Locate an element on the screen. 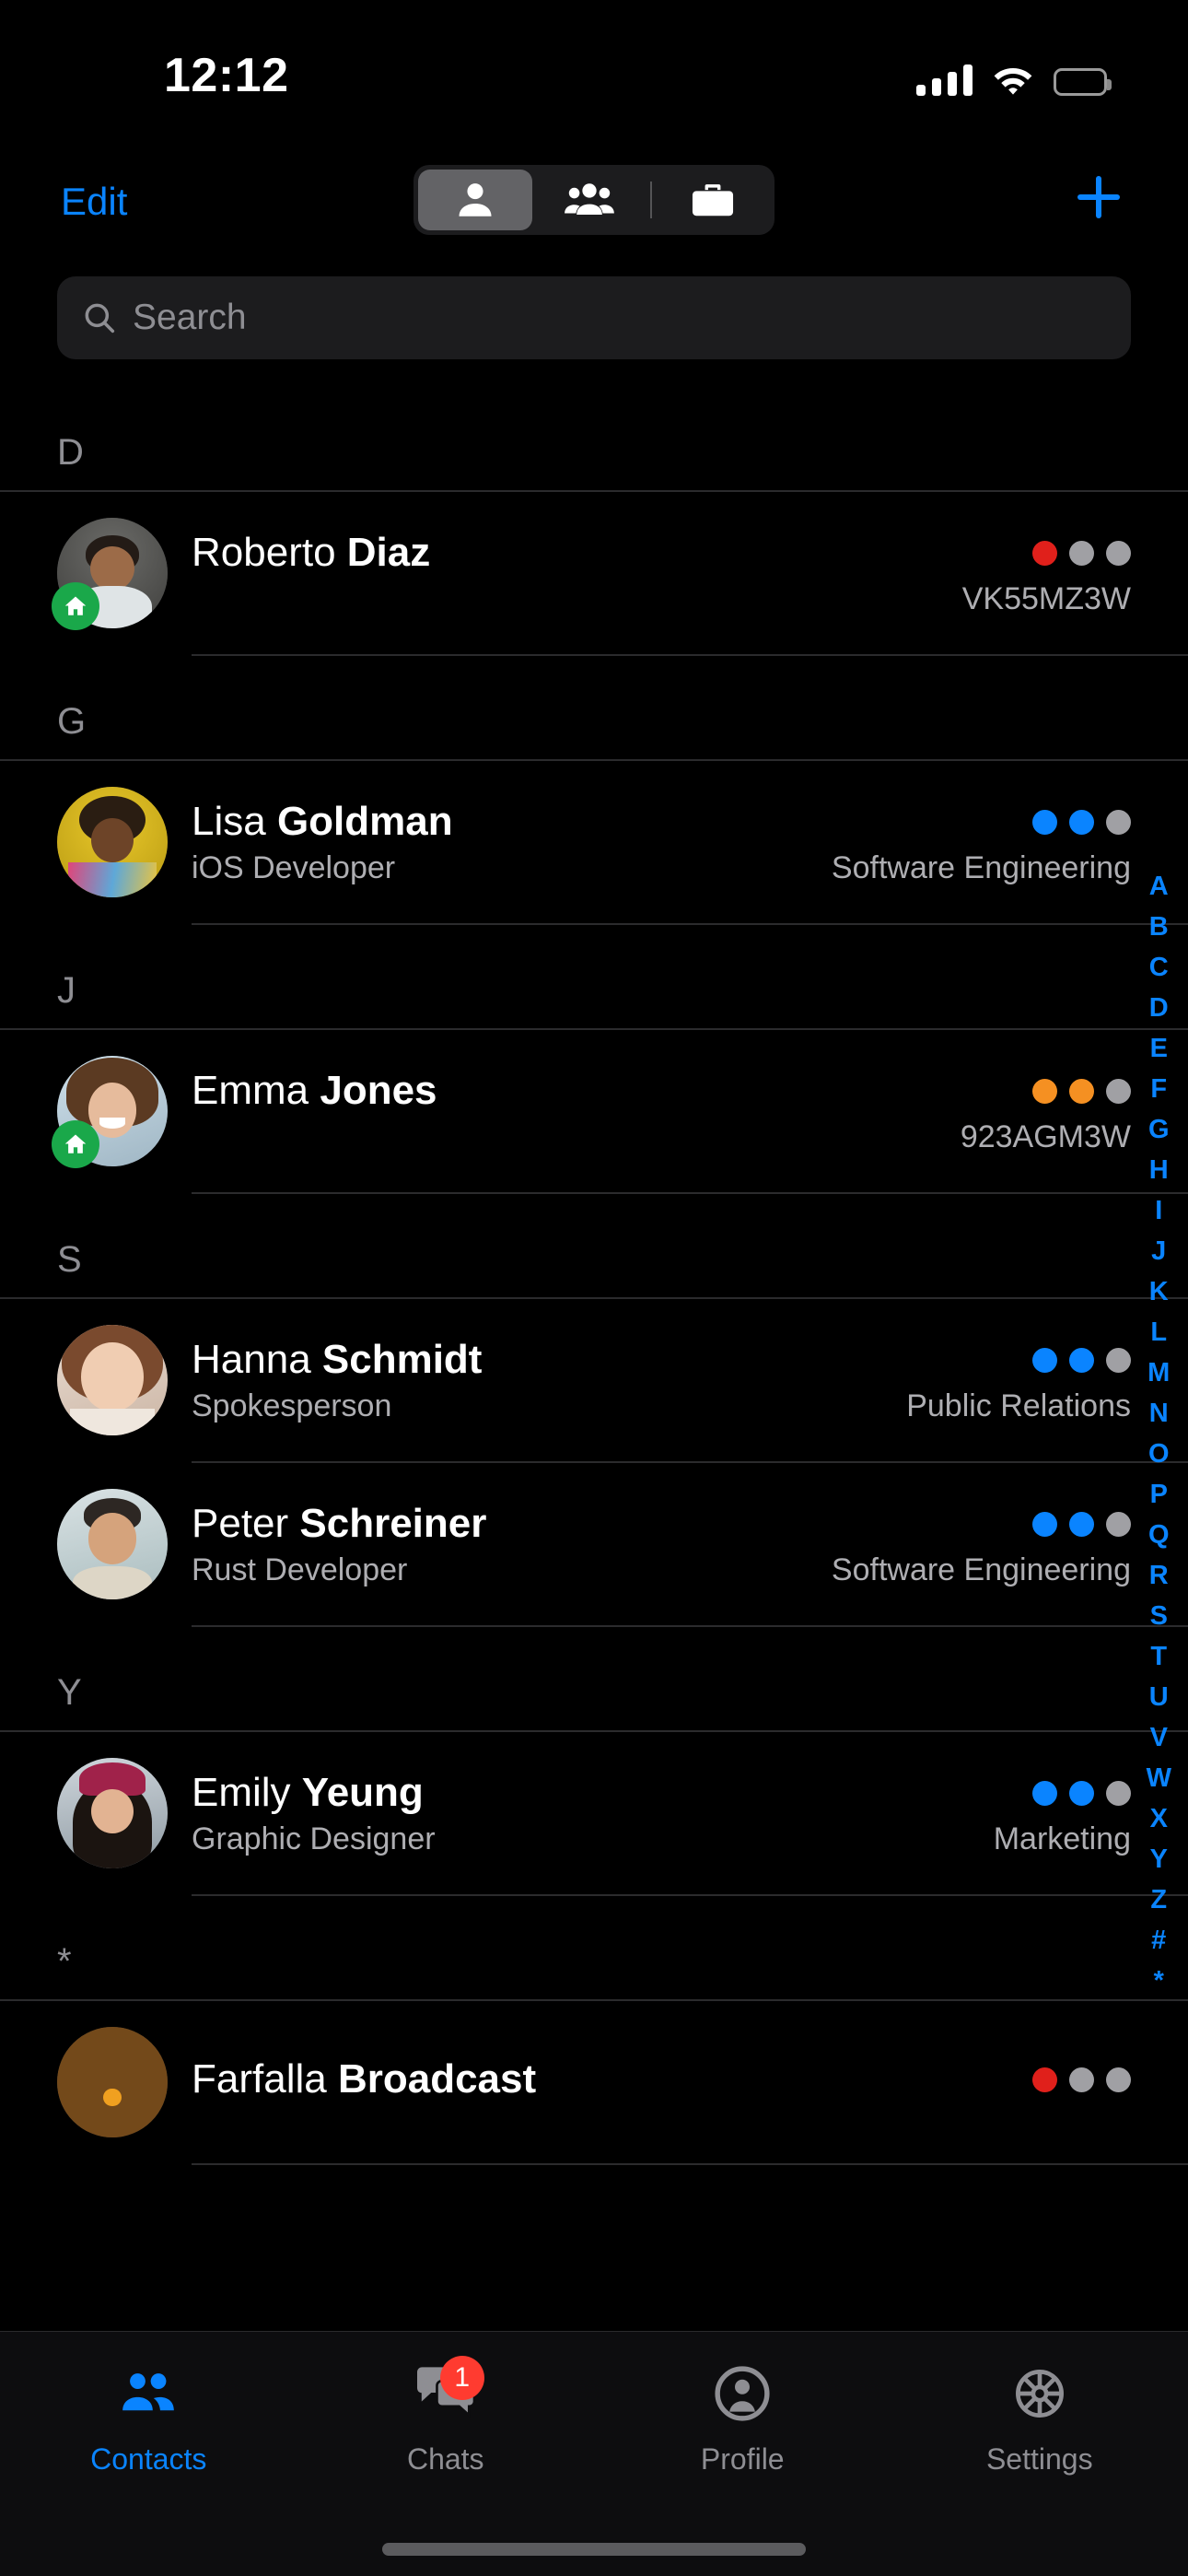 The height and width of the screenshot is (2576, 1188). alphabet-index-letter: X is located at coordinates (1159, 1818).